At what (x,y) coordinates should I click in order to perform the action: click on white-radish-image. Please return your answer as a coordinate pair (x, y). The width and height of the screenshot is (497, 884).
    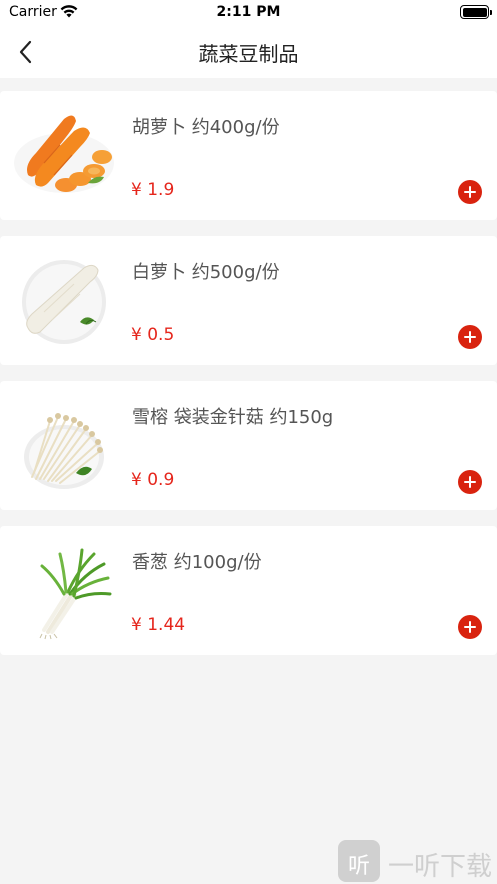
    Looking at the image, I should click on (64, 302).